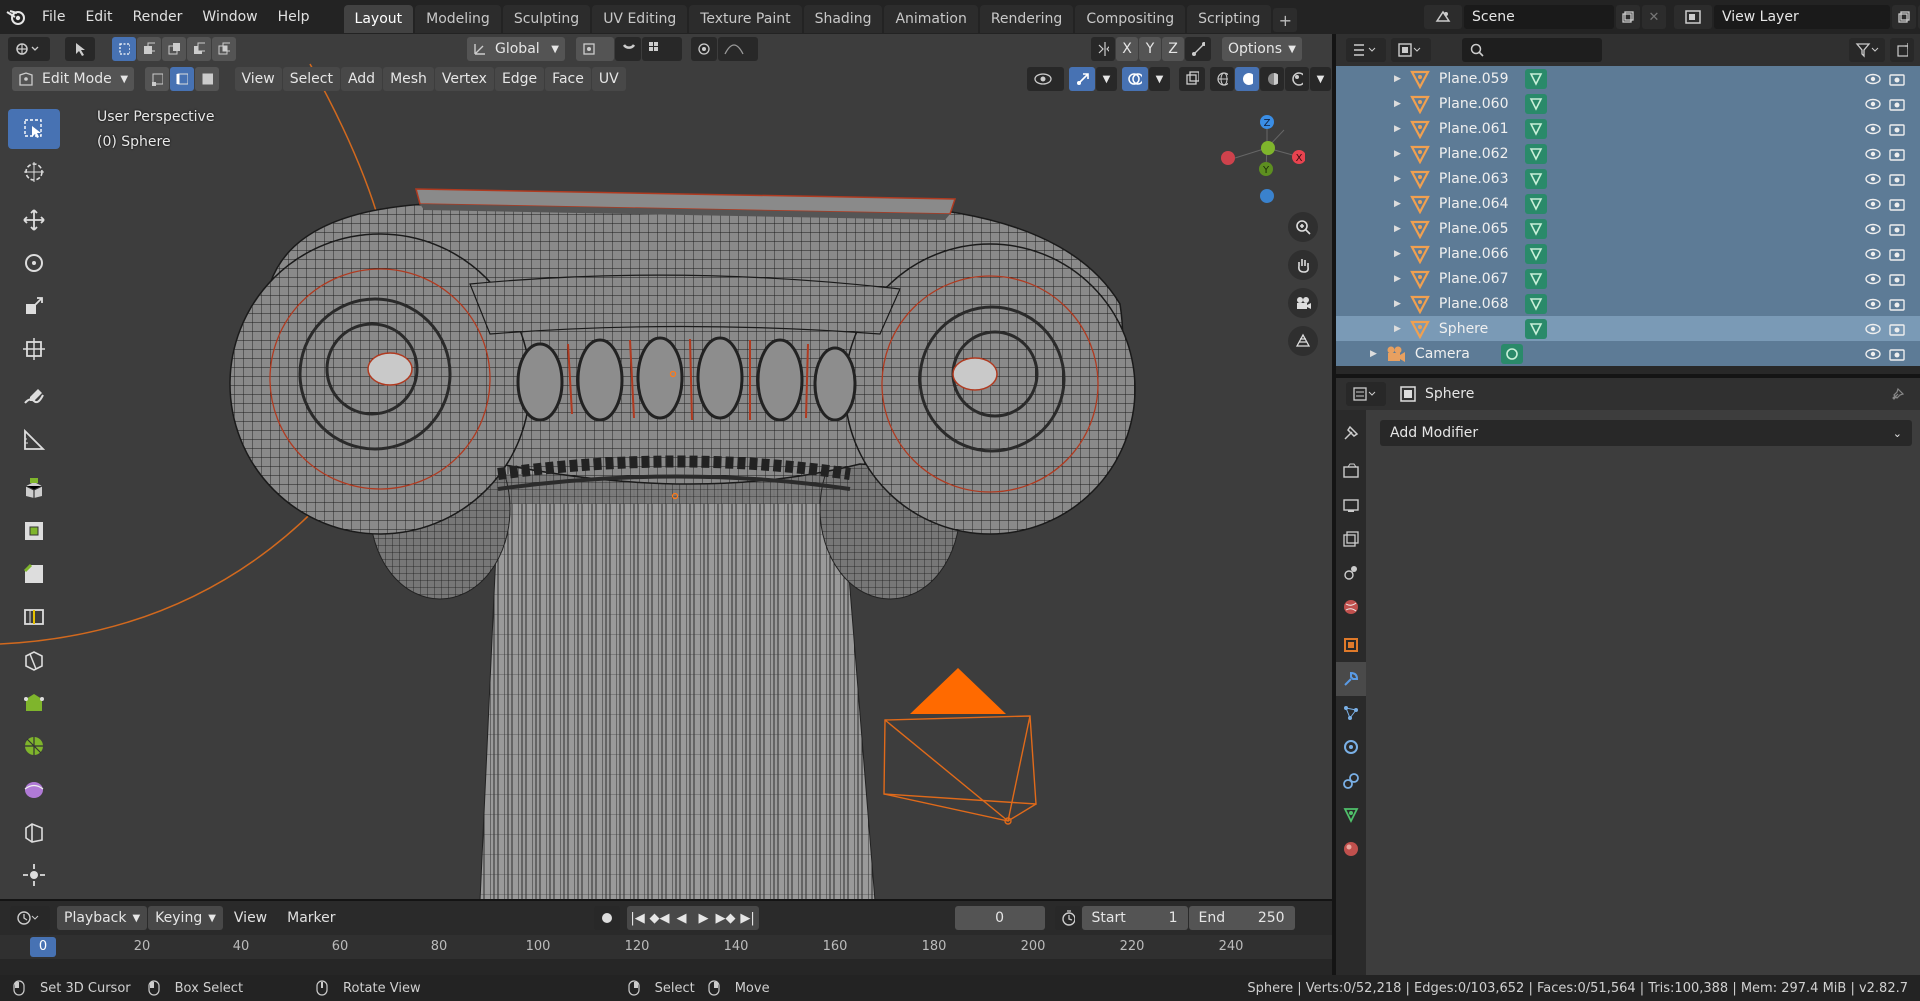 Image resolution: width=1920 pixels, height=1001 pixels. Describe the element at coordinates (34, 306) in the screenshot. I see `scale-tool` at that location.